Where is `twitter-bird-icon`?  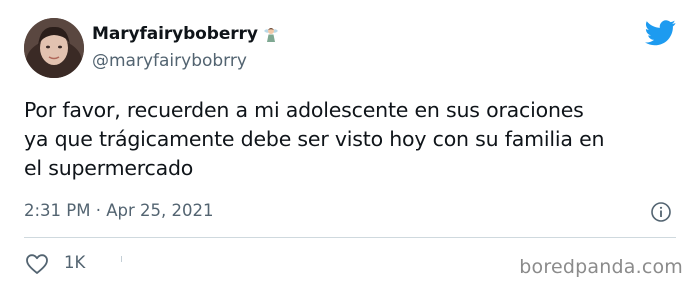
twitter-bird-icon is located at coordinates (660, 33).